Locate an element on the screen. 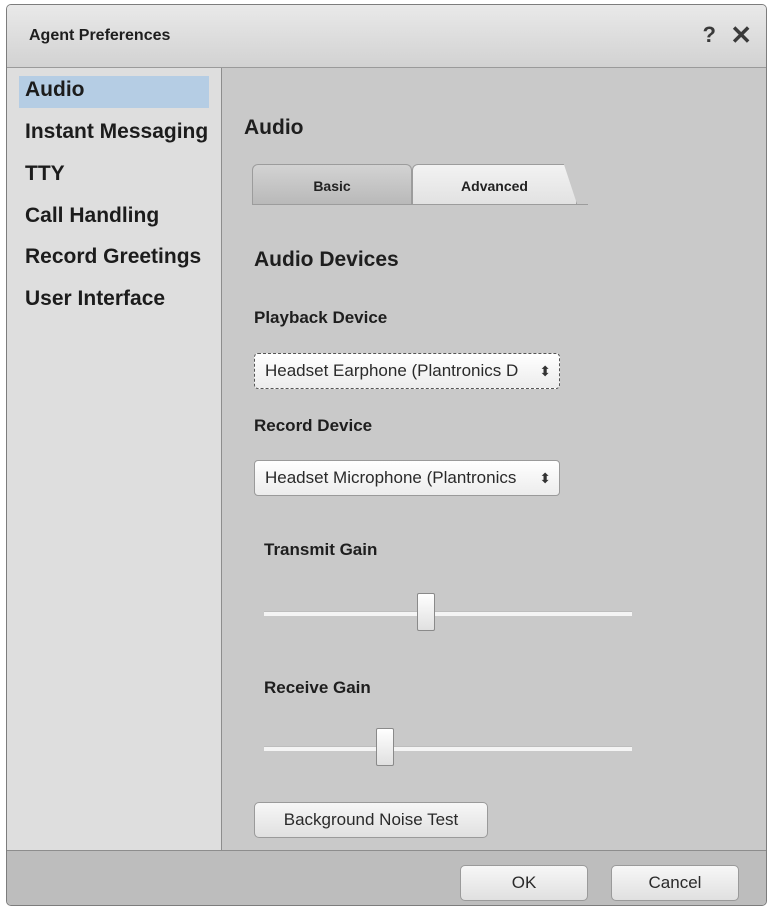 This screenshot has width=771, height=911. playback-device-value: Headset Earphone (Plantronics D is located at coordinates (392, 370).